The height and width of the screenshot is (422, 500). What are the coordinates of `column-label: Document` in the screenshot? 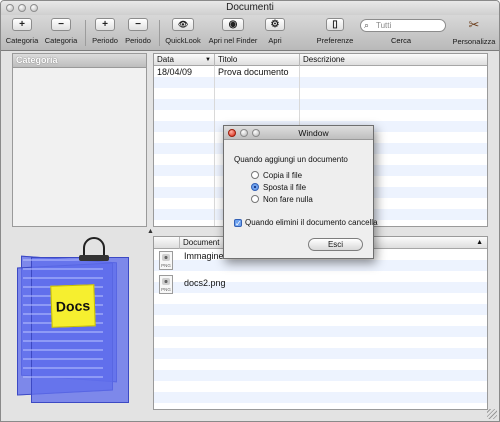 It's located at (201, 242).